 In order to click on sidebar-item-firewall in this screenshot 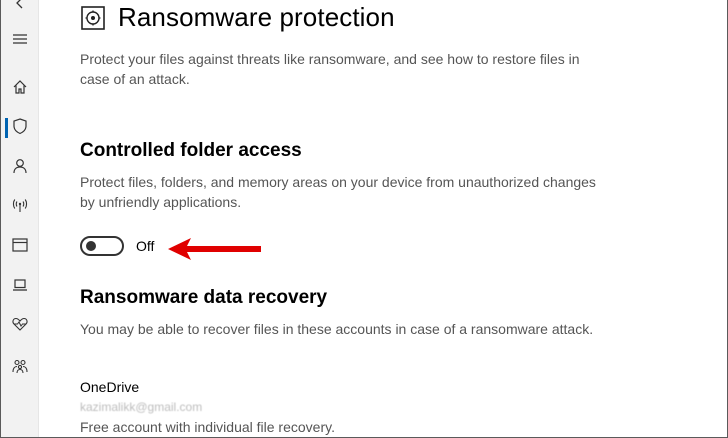, I will do `click(20, 207)`.